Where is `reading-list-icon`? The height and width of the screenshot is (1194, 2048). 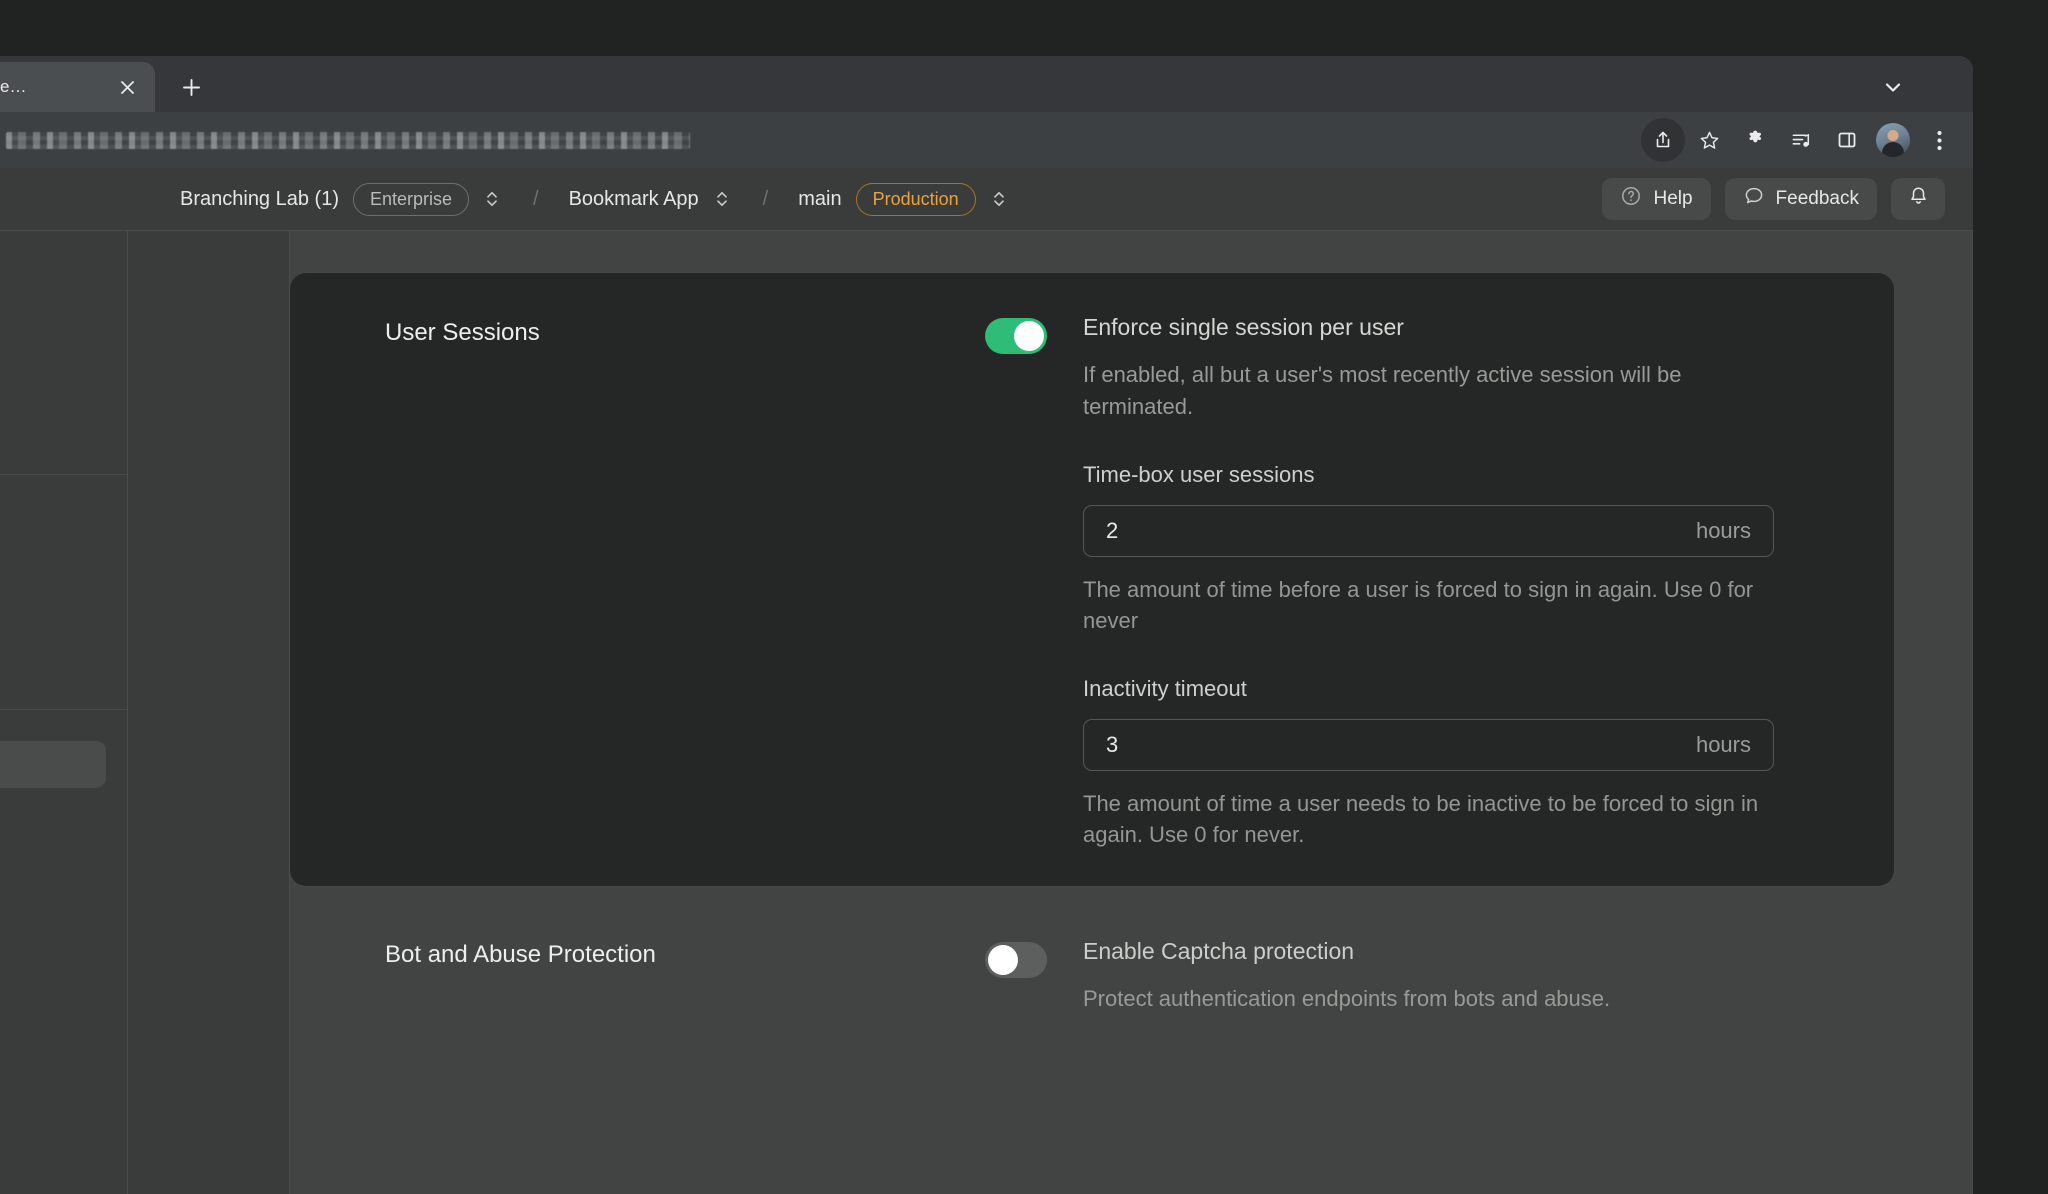 reading-list-icon is located at coordinates (1801, 140).